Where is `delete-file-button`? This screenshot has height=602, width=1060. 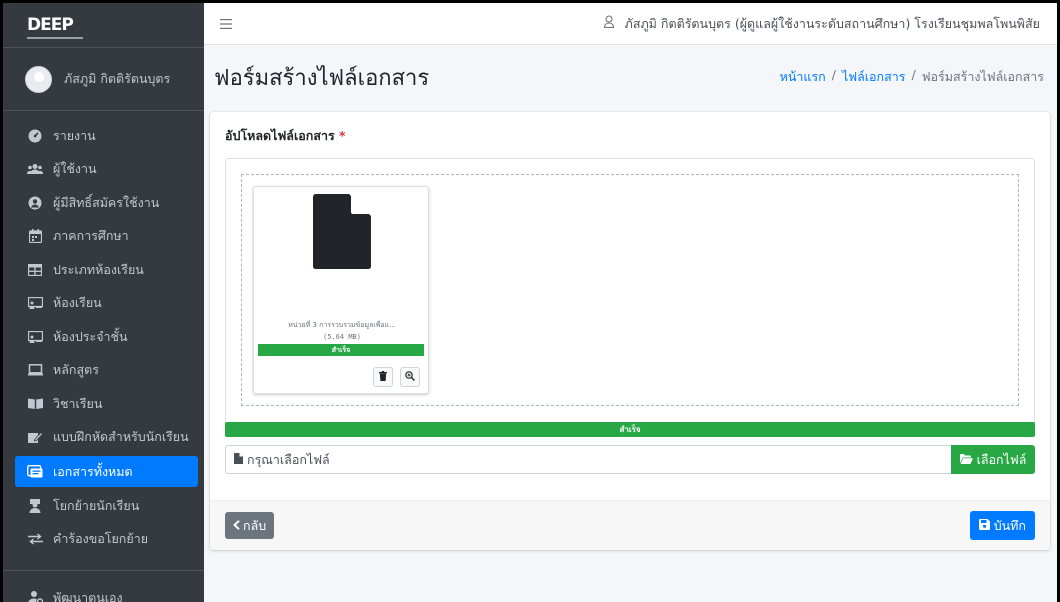 delete-file-button is located at coordinates (383, 377).